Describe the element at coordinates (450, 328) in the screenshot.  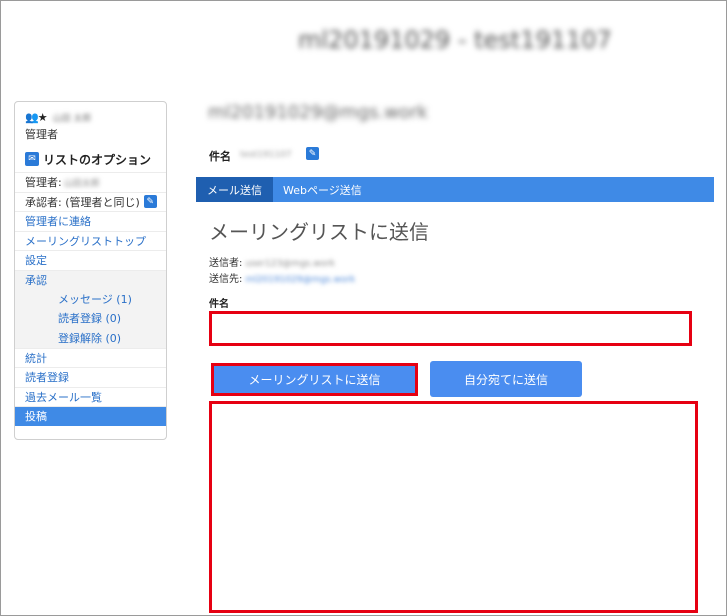
I see `subject-input` at that location.